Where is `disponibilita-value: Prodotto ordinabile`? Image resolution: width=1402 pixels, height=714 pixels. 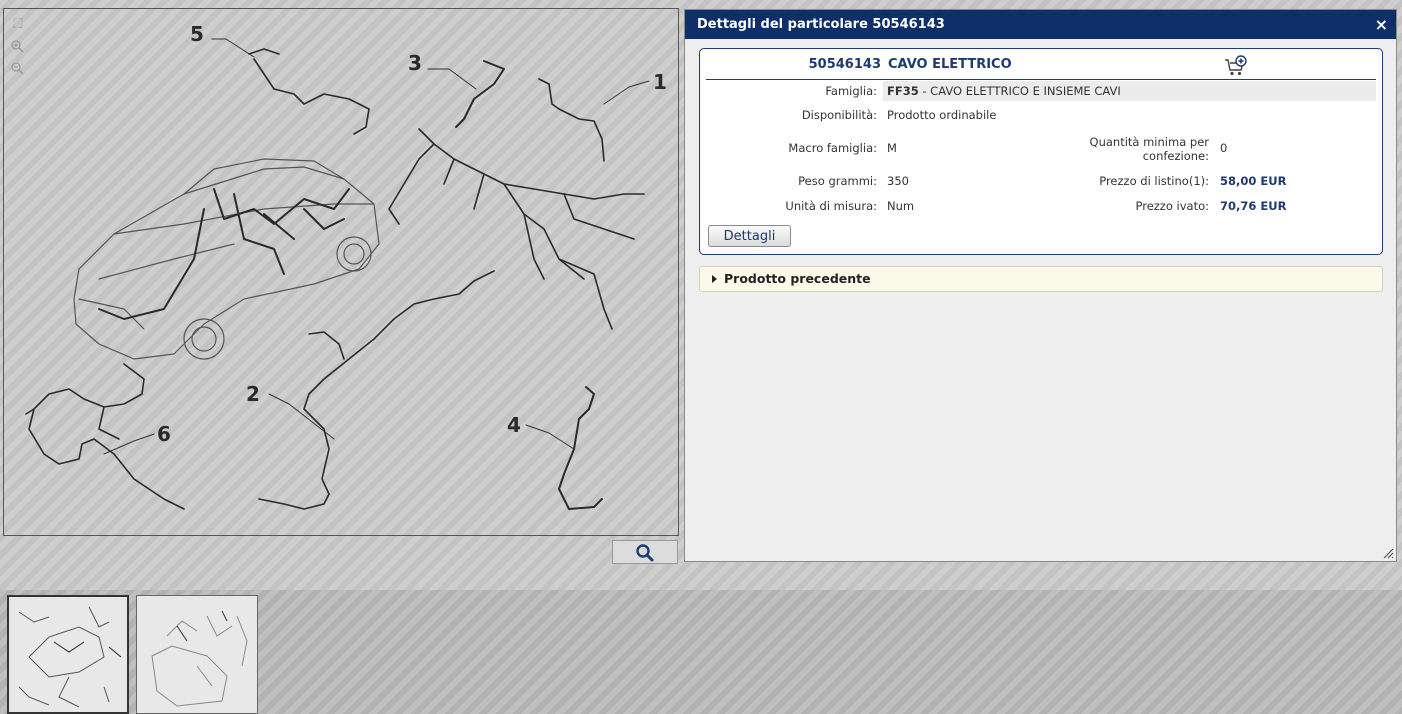 disponibilita-value: Prodotto ordinabile is located at coordinates (942, 115).